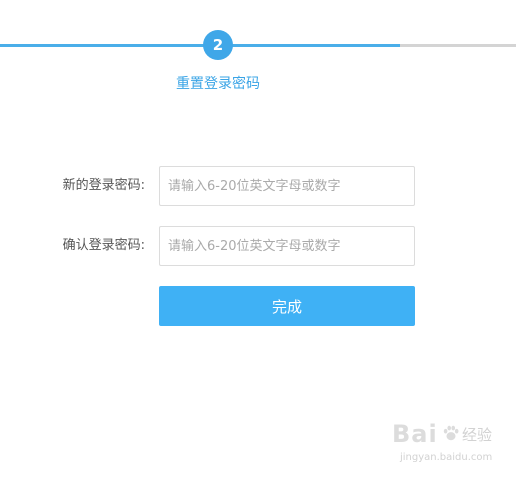 This screenshot has width=516, height=478. I want to click on watermark-suffix: 经验, so click(477, 435).